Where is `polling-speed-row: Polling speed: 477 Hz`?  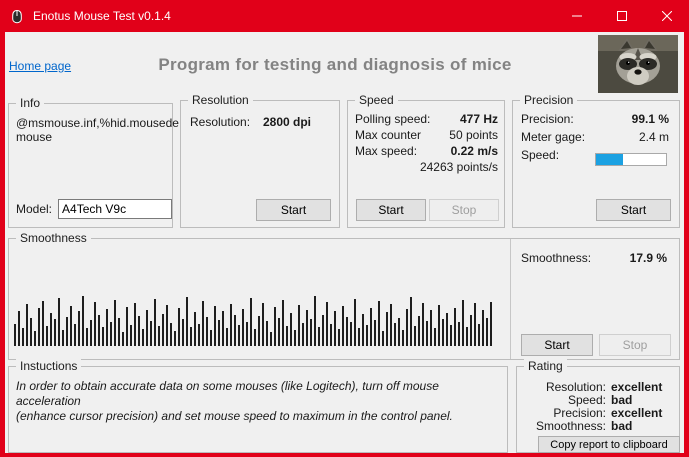 polling-speed-row: Polling speed: 477 Hz is located at coordinates (426, 120).